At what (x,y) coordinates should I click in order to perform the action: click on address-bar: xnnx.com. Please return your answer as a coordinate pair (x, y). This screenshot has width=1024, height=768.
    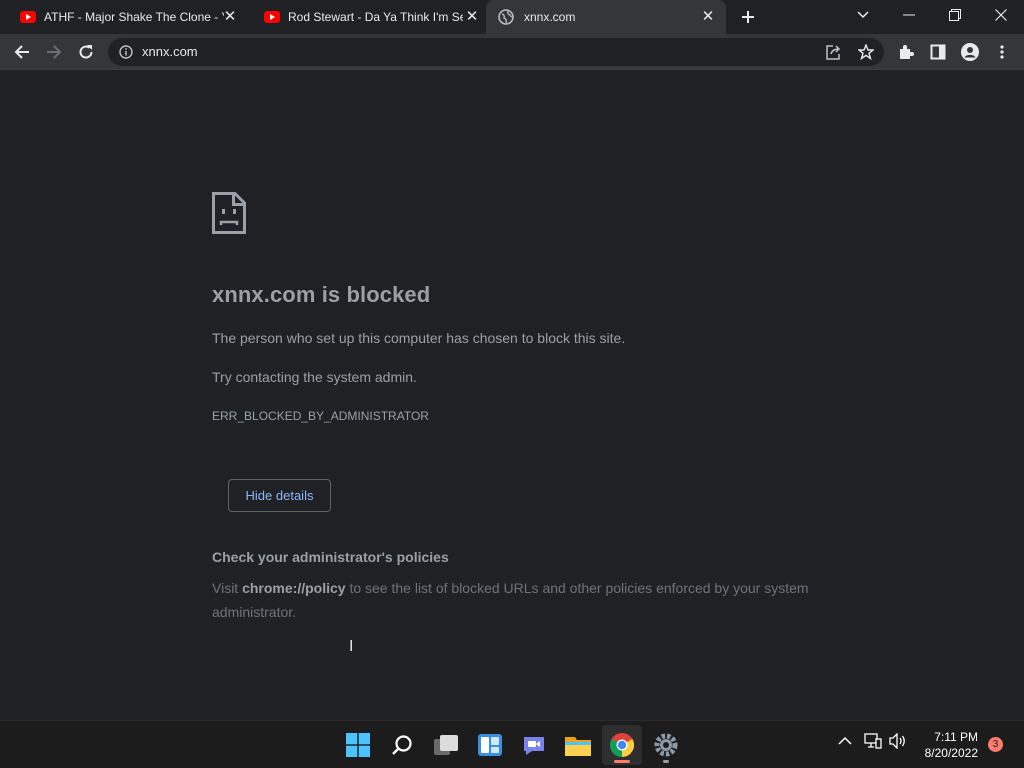
    Looking at the image, I should click on (496, 52).